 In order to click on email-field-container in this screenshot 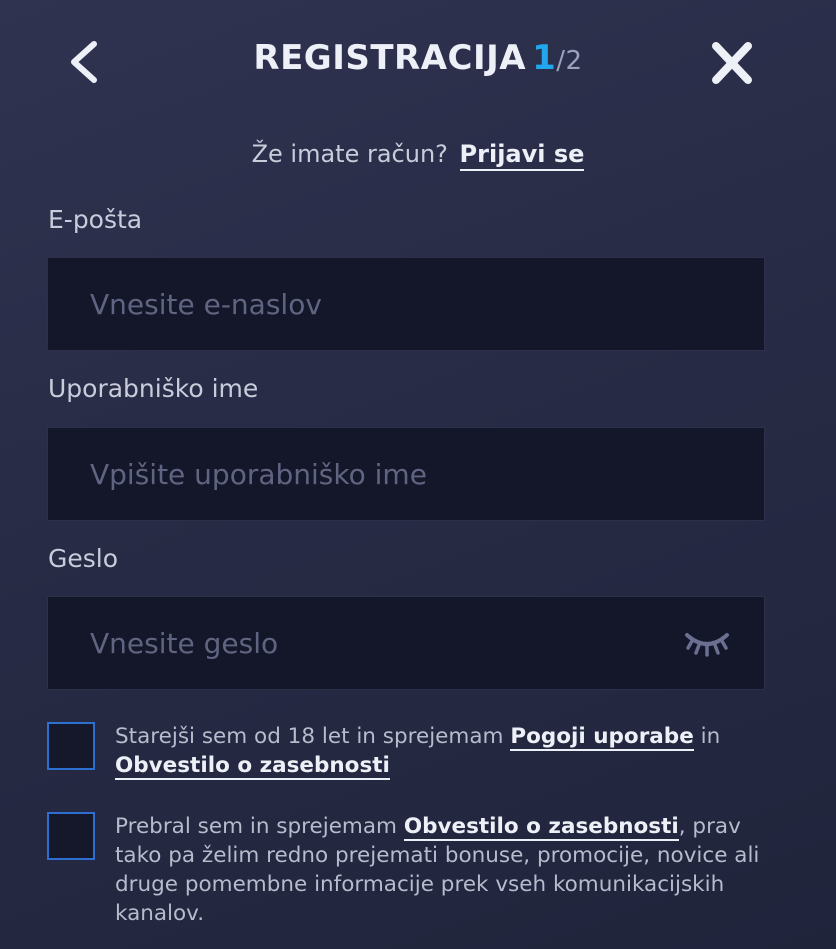, I will do `click(406, 304)`.